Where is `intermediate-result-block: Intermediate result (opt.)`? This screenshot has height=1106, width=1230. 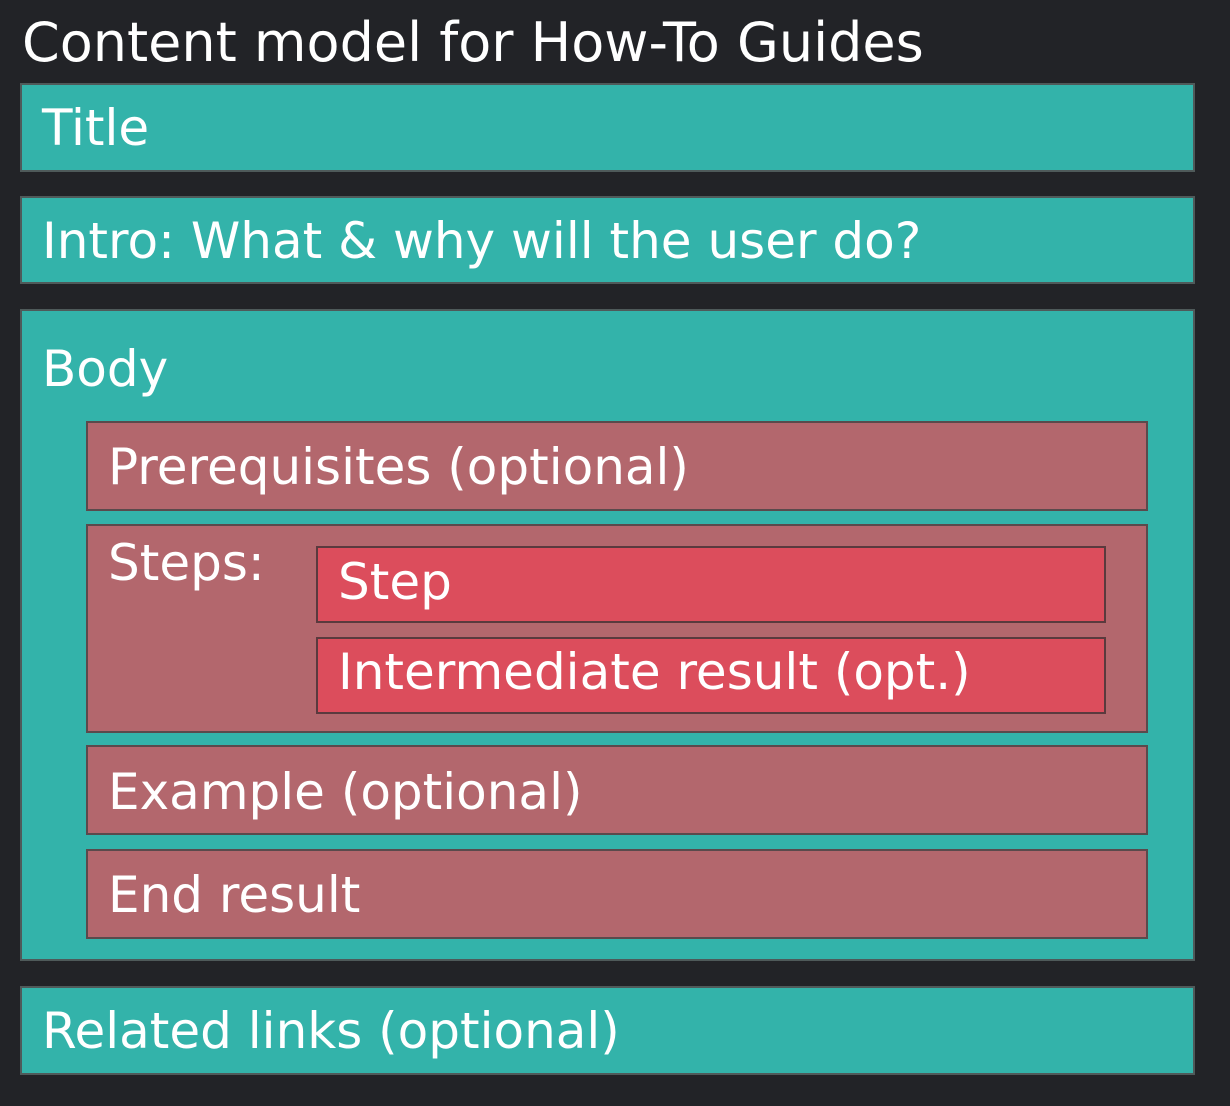 intermediate-result-block: Intermediate result (opt.) is located at coordinates (711, 675).